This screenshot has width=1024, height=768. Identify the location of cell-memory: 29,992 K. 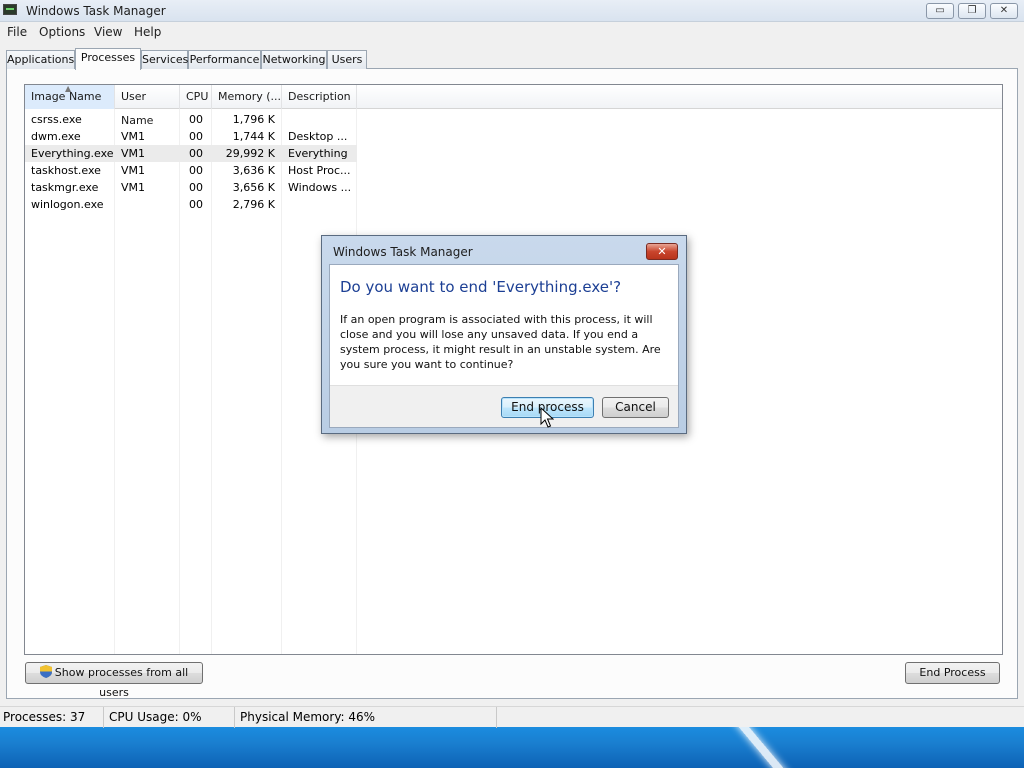
(250, 153).